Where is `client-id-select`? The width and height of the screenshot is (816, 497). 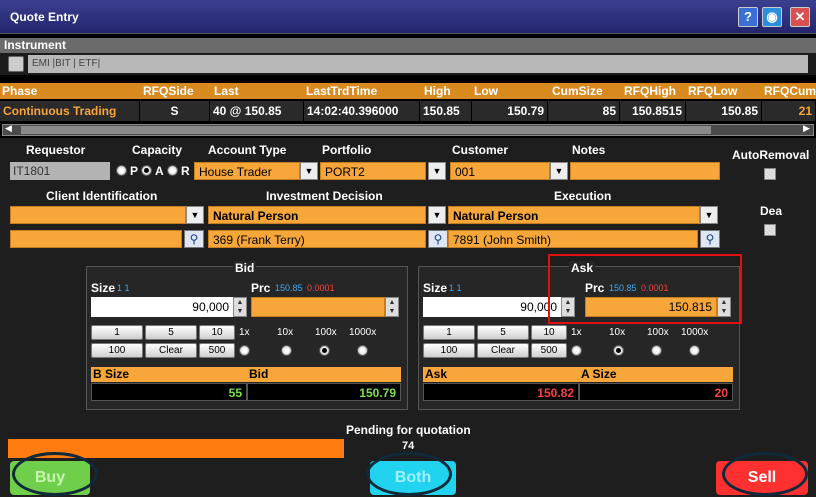 client-id-select is located at coordinates (98, 215).